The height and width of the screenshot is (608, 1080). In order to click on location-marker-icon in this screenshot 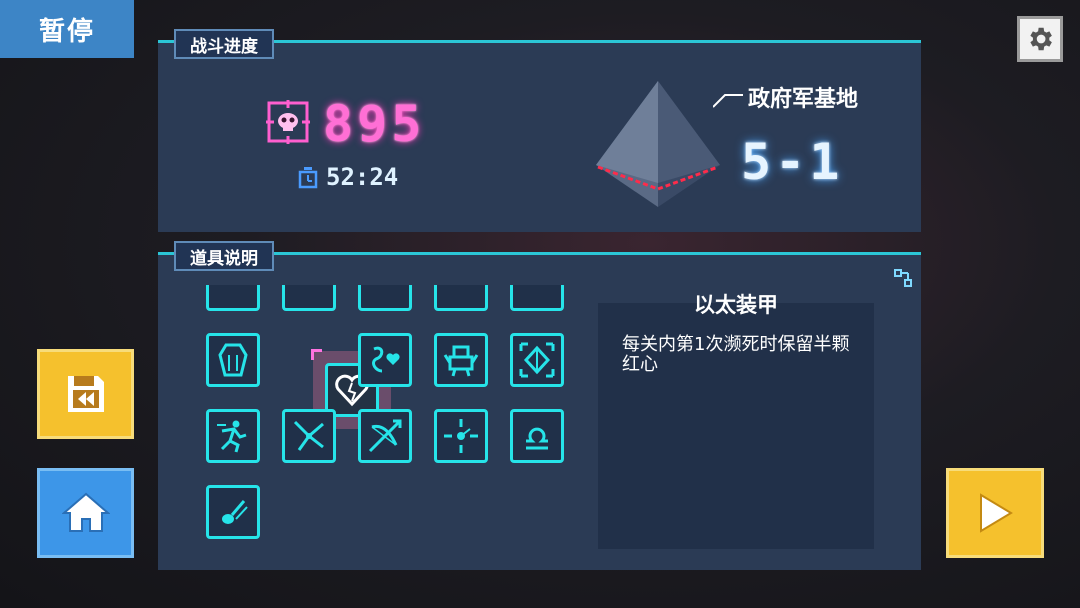, I will do `click(728, 101)`.